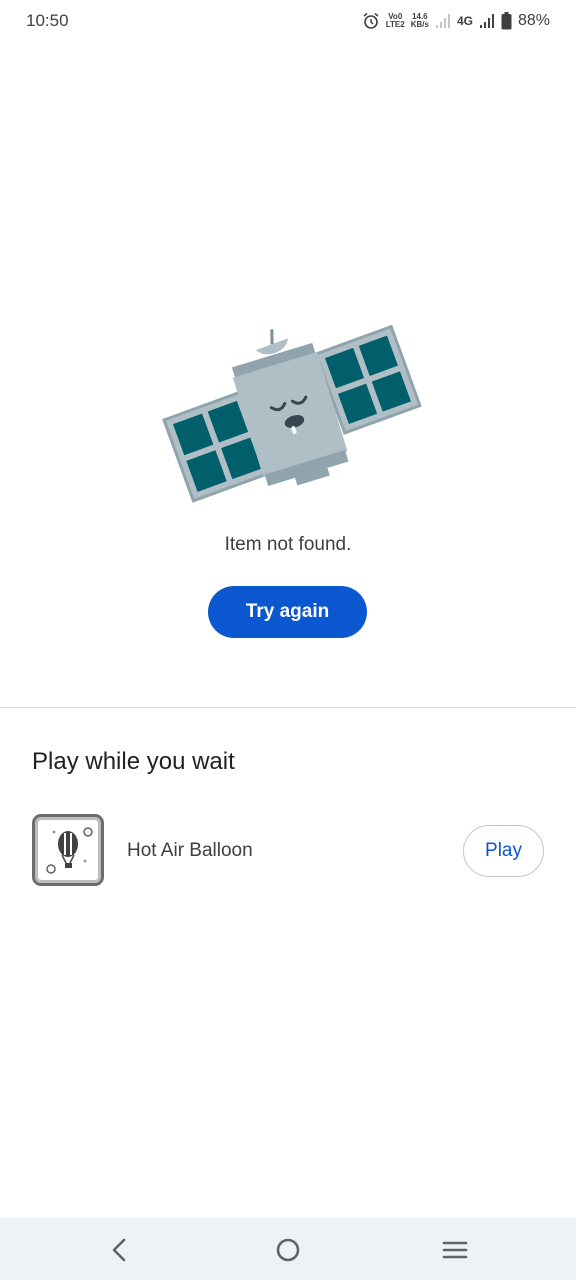 This screenshot has height=1280, width=576. I want to click on volte-indicator: Vo0 LTE2, so click(395, 21).